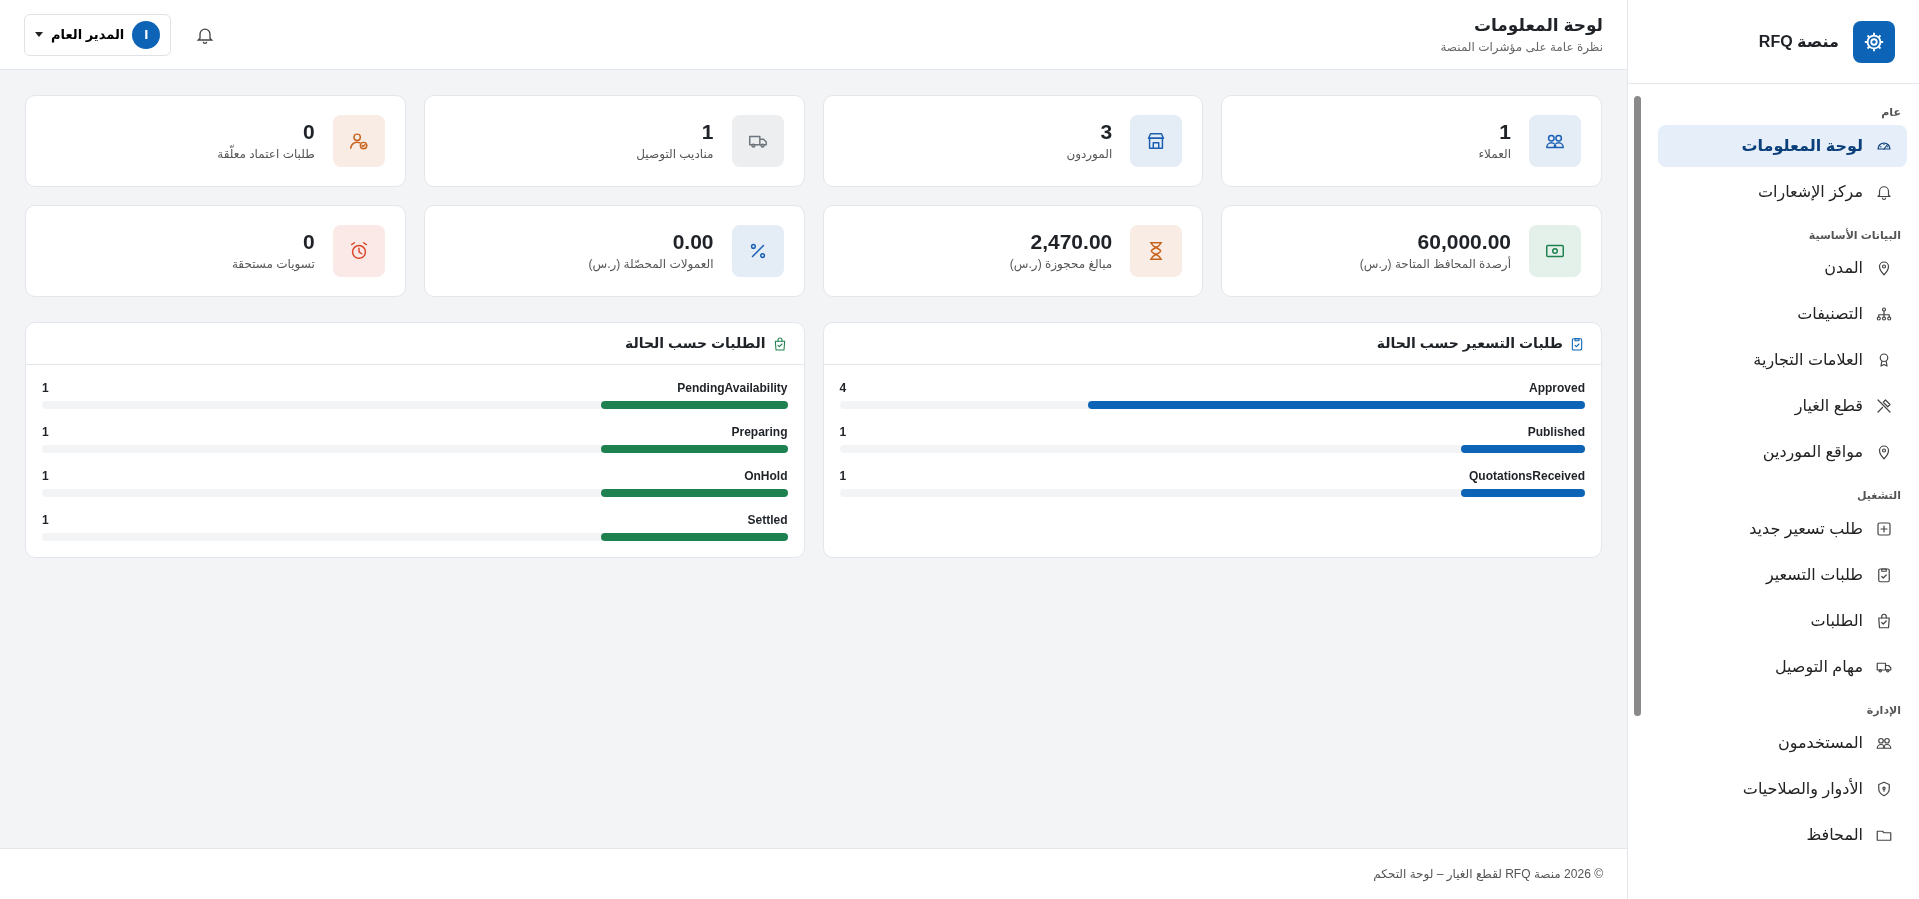 The image size is (1919, 899). What do you see at coordinates (1782, 406) in the screenshot?
I see `sidebar-item: قطع الغيار` at bounding box center [1782, 406].